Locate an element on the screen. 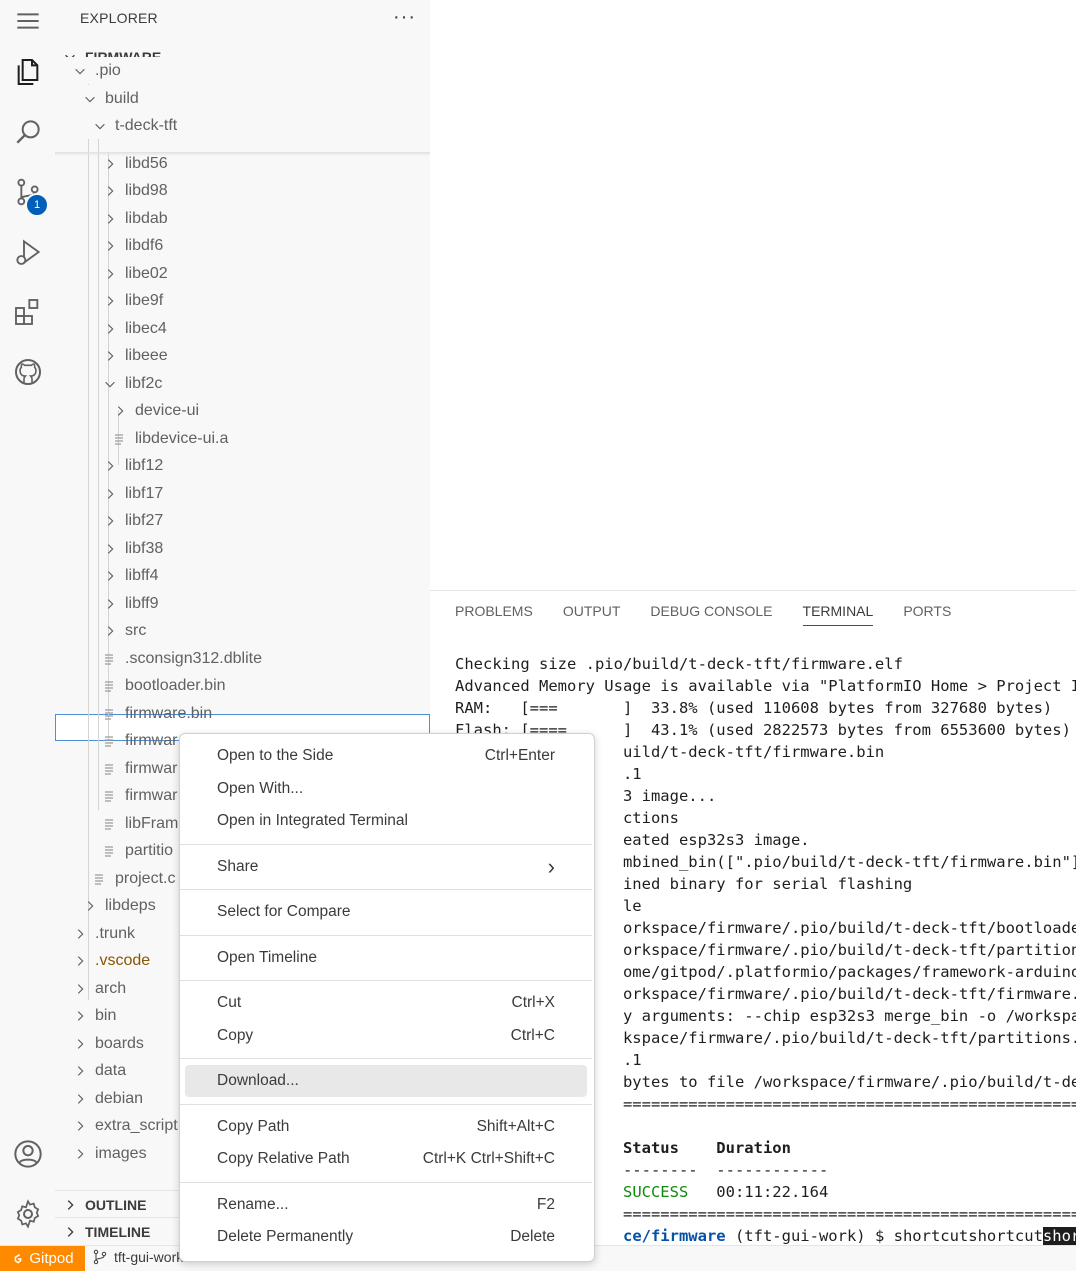  tree-file-item: firmware.bin is located at coordinates (242, 713).